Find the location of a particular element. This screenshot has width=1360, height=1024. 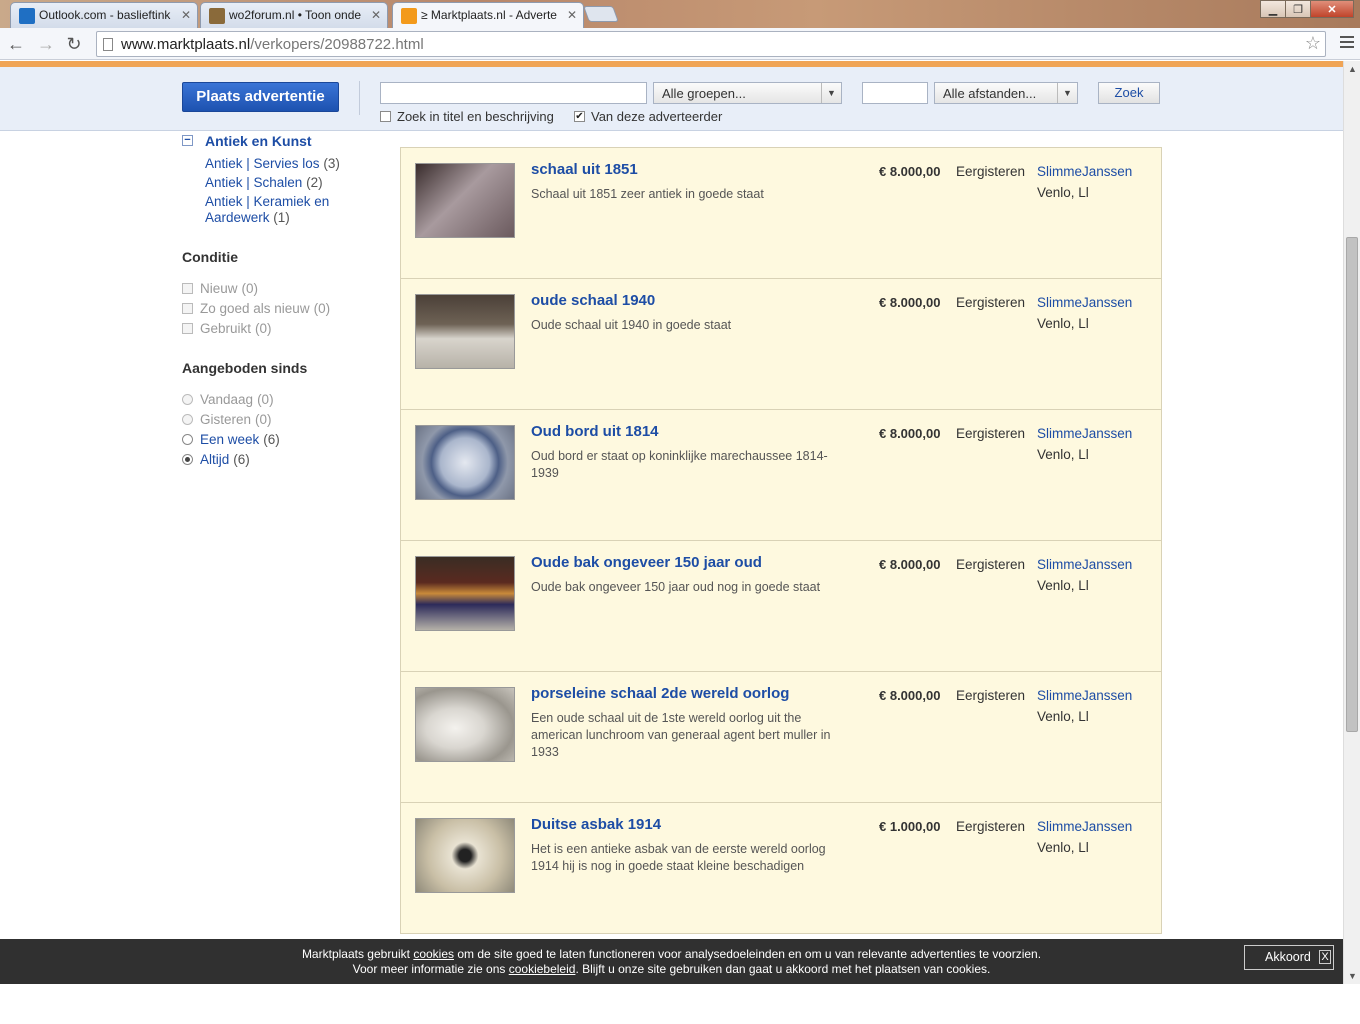

subcategory-label: Antiek | Schalen is located at coordinates (254, 182).